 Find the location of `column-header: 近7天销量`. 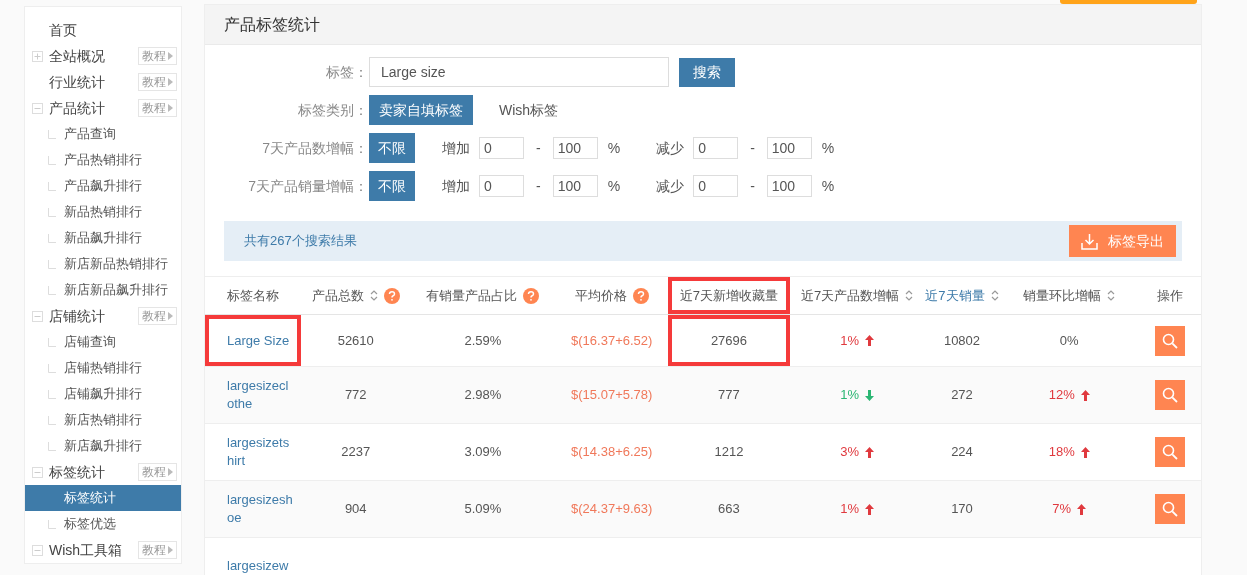

column-header: 近7天销量 is located at coordinates (962, 295).